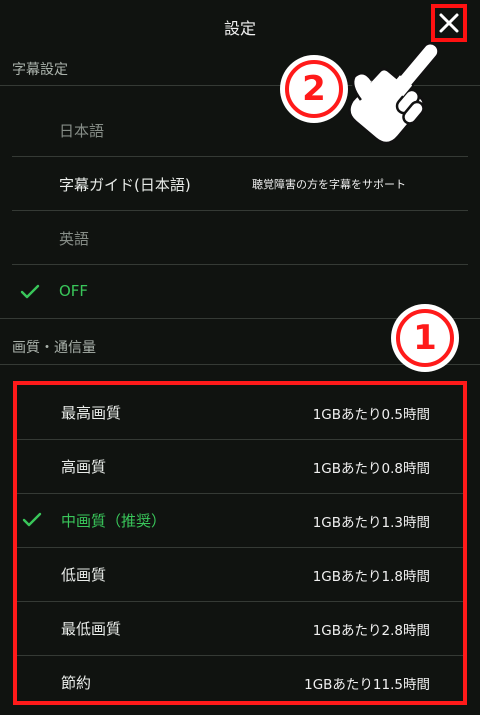 Image resolution: width=480 pixels, height=715 pixels. Describe the element at coordinates (74, 291) in the screenshot. I see `option-label: OFF` at that location.